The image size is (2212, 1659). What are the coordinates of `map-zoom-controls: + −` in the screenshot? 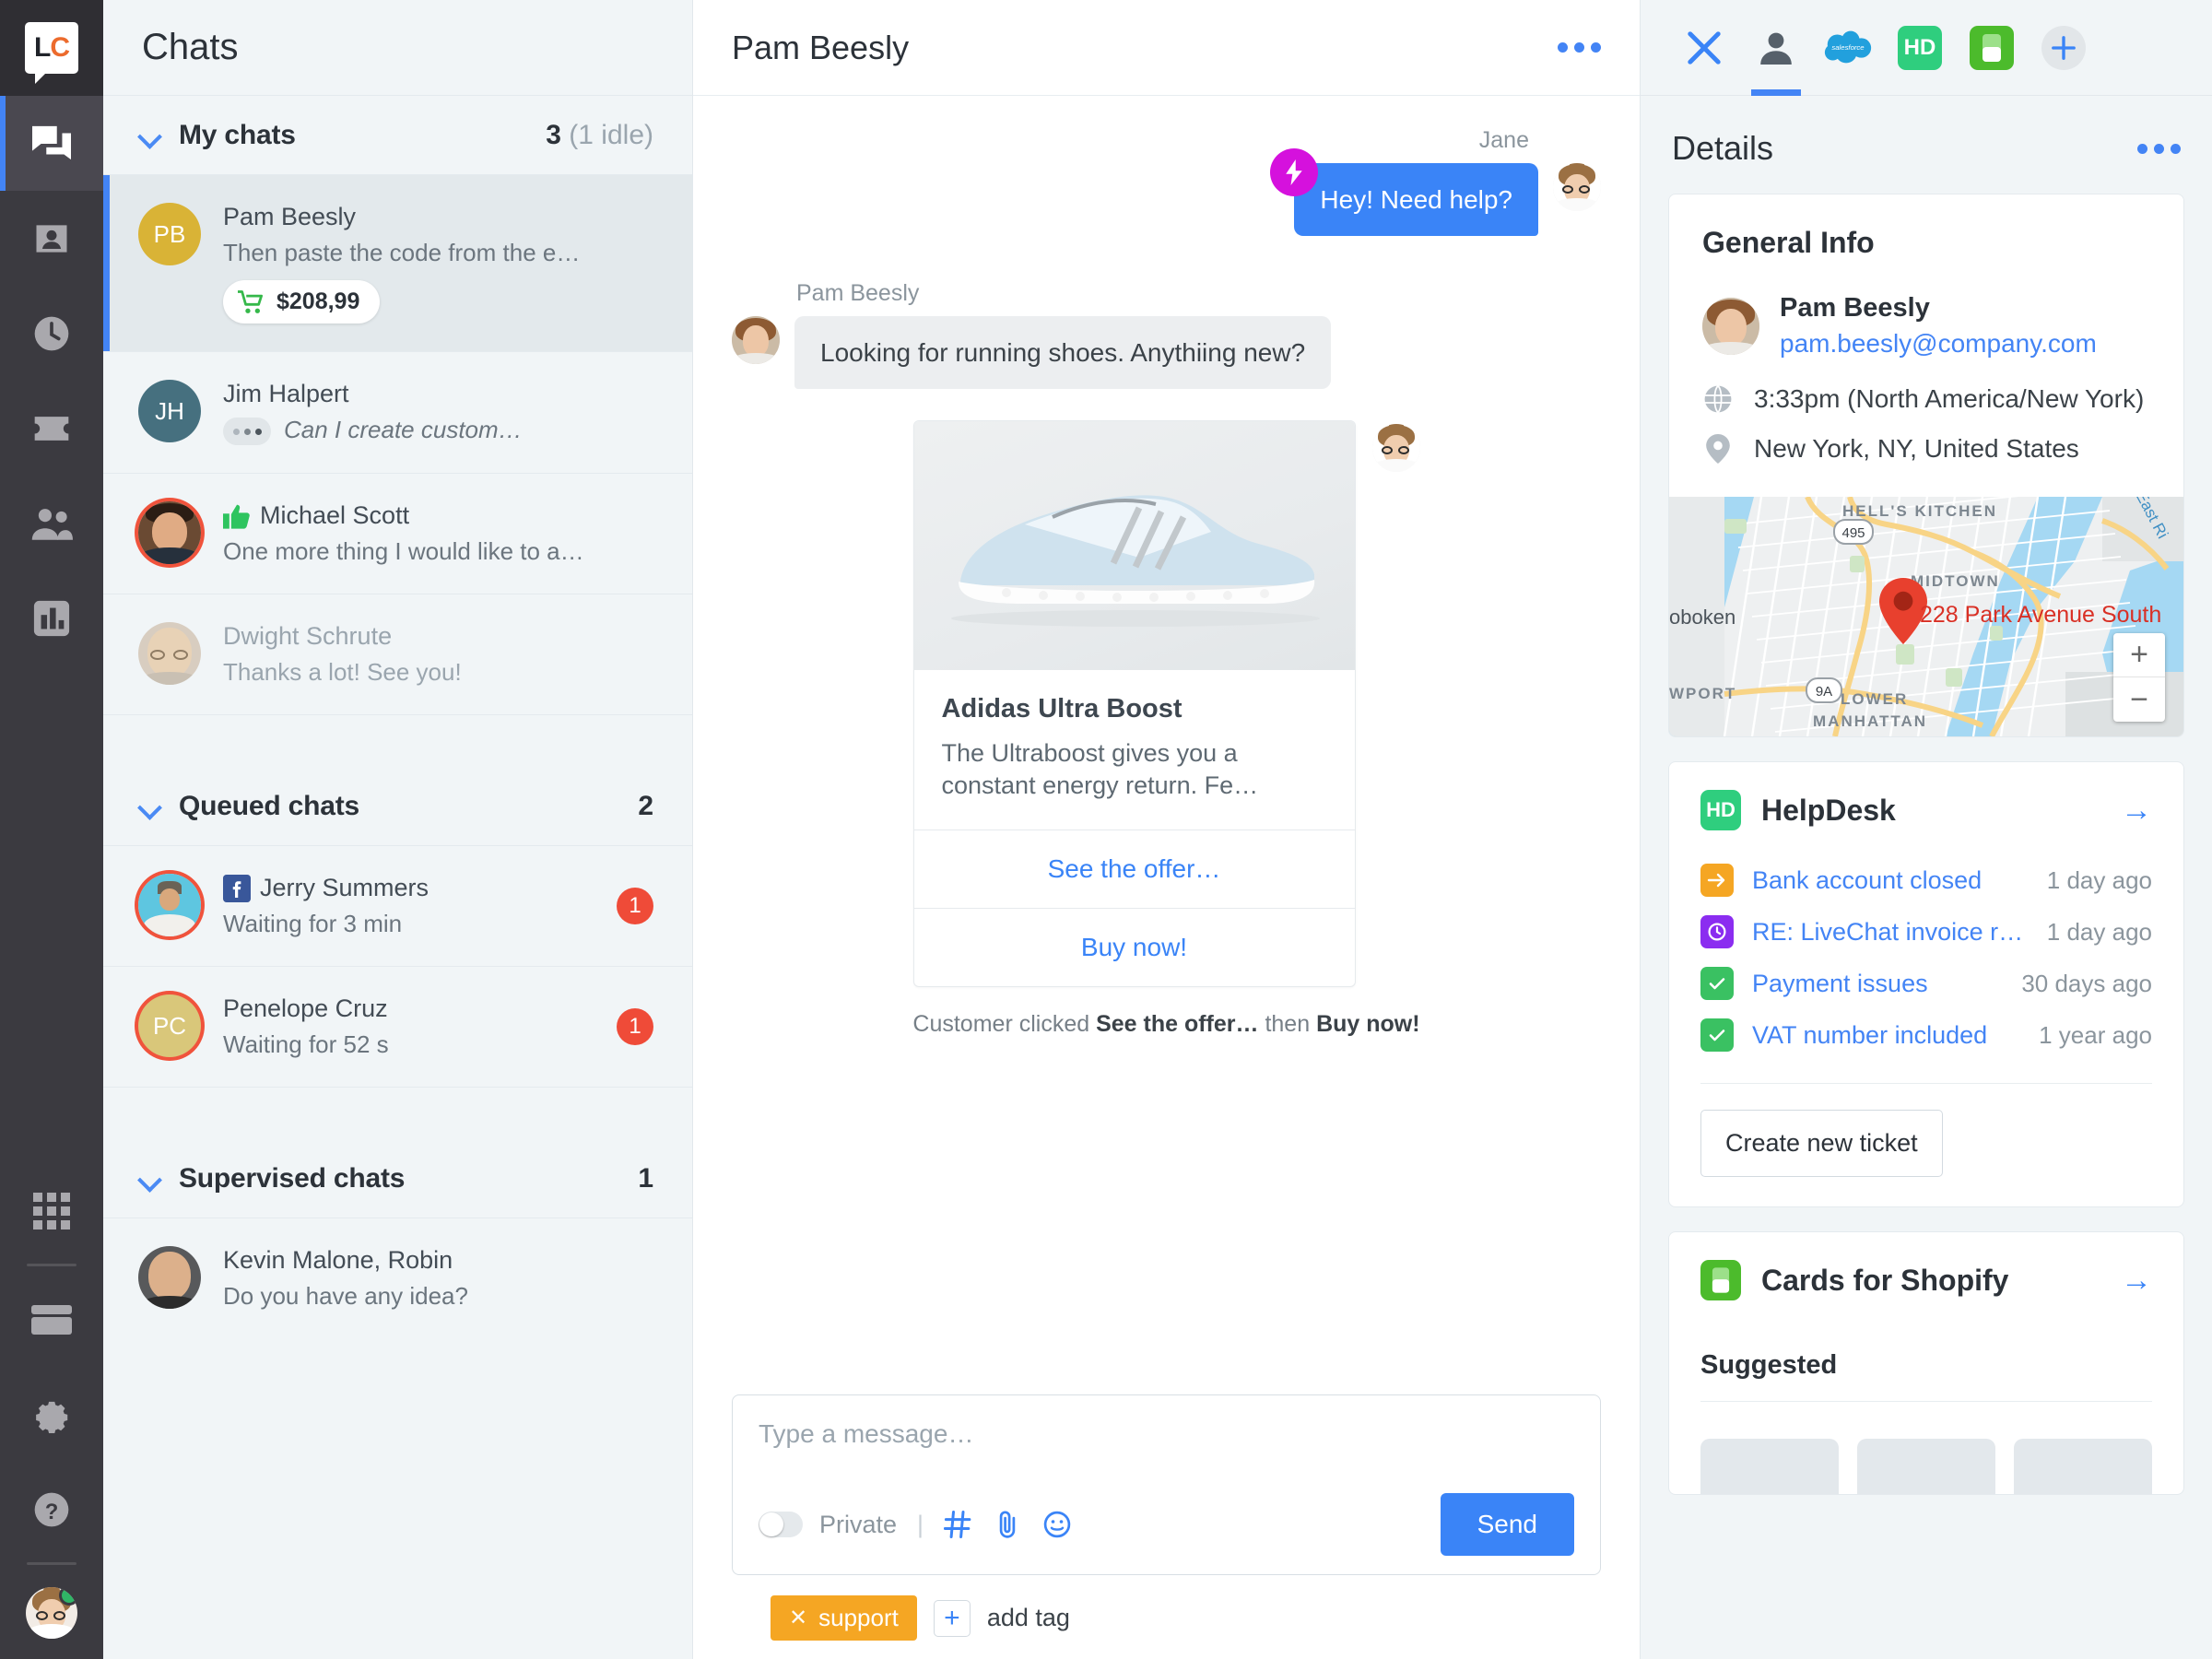 It's located at (2139, 677).